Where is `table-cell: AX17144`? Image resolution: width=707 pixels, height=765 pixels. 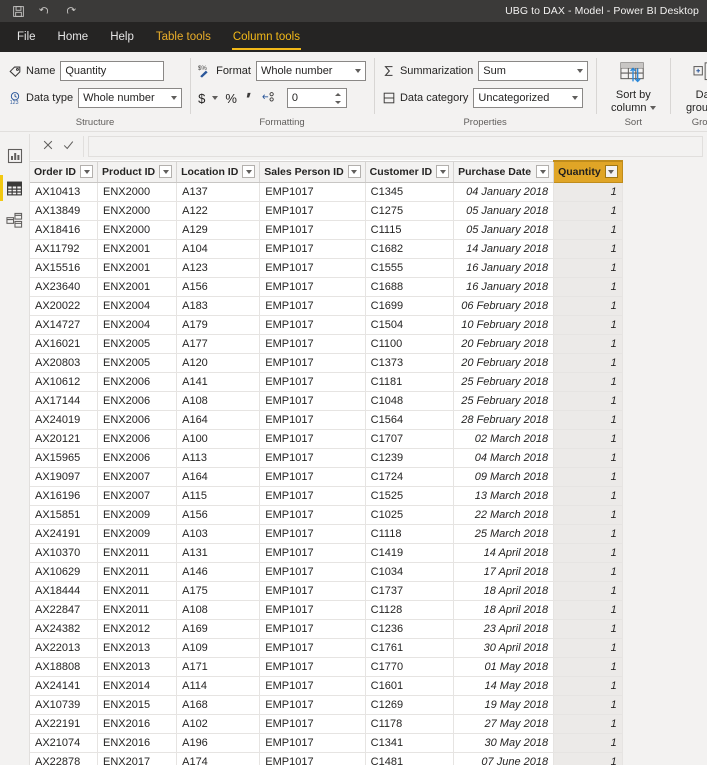 table-cell: AX17144 is located at coordinates (64, 401).